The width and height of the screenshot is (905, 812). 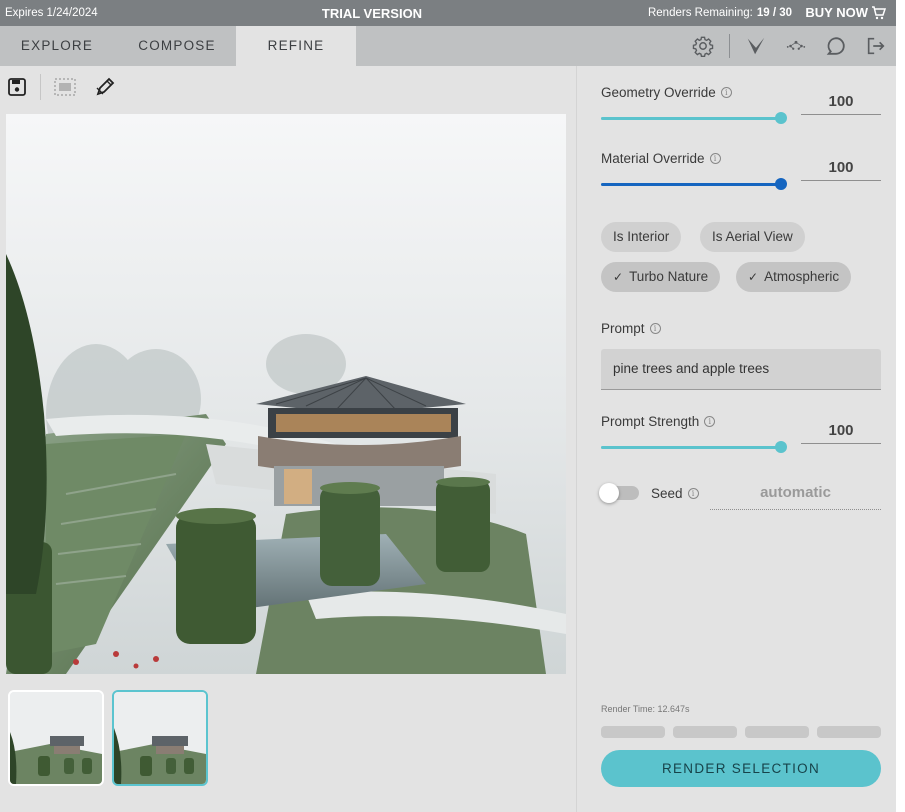 What do you see at coordinates (658, 92) in the screenshot?
I see `geometry-override-text: Geometry Override` at bounding box center [658, 92].